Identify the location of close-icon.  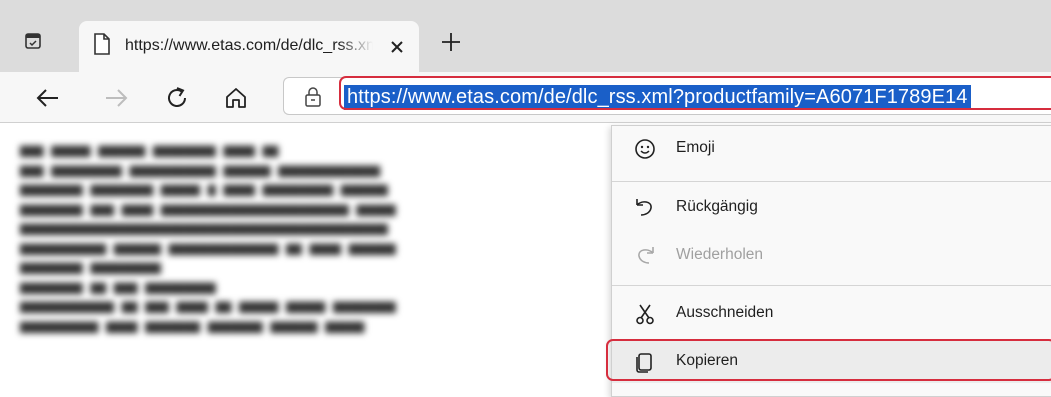
(397, 47).